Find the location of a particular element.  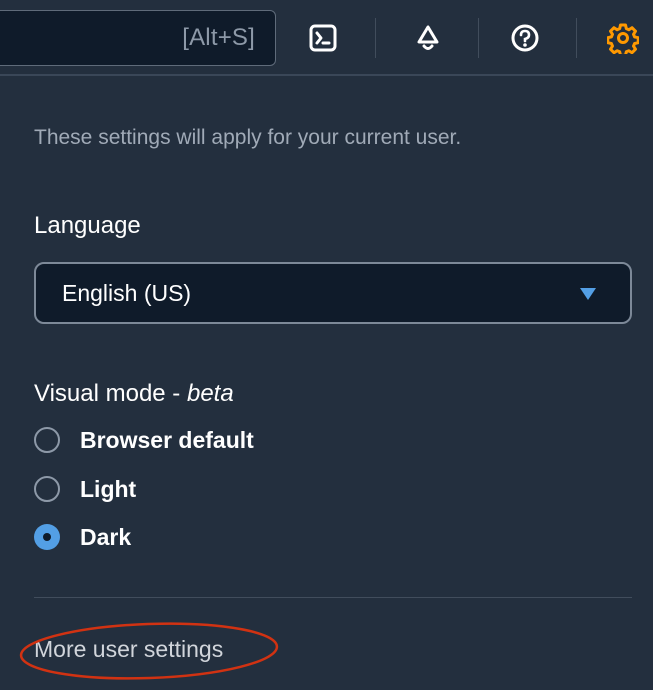

divider is located at coordinates (333, 597).